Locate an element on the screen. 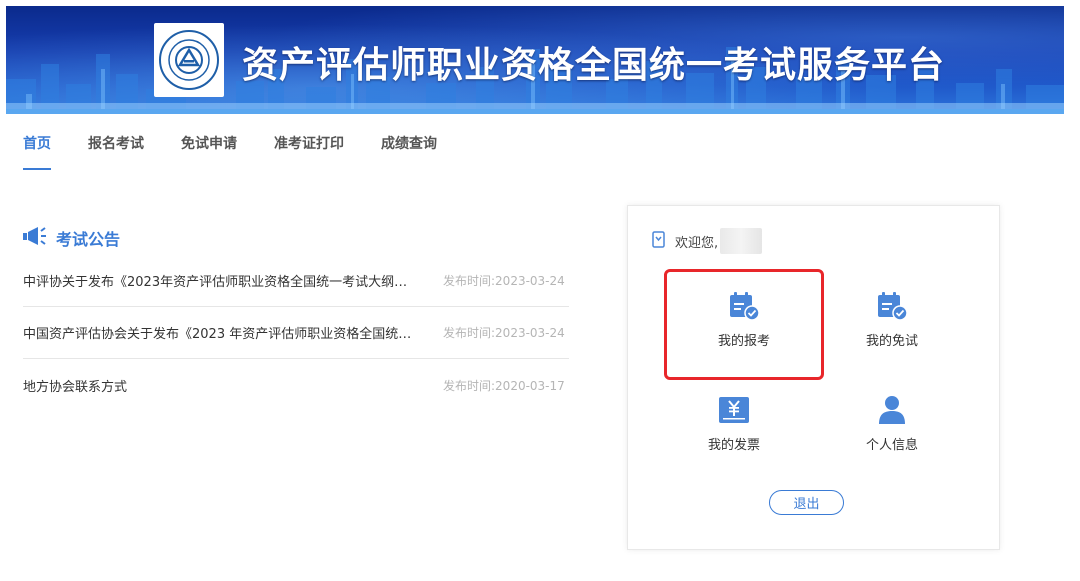  my-invoice-tile: 我的发票 is located at coordinates (734, 426).